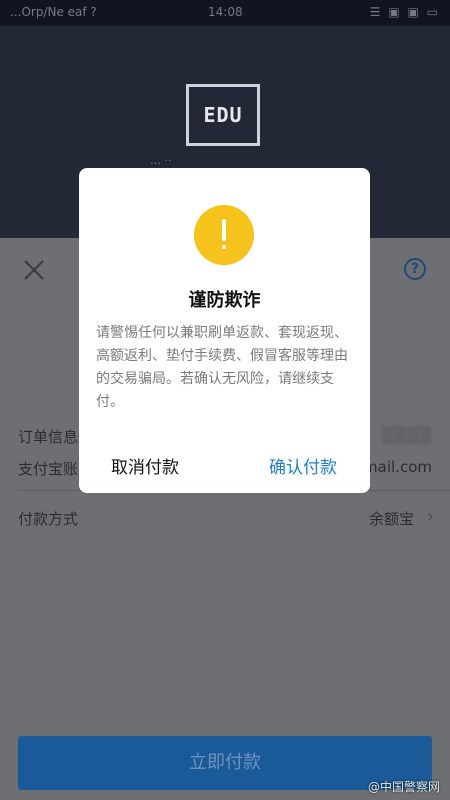  Describe the element at coordinates (415, 269) in the screenshot. I see `help-icon: ?` at that location.